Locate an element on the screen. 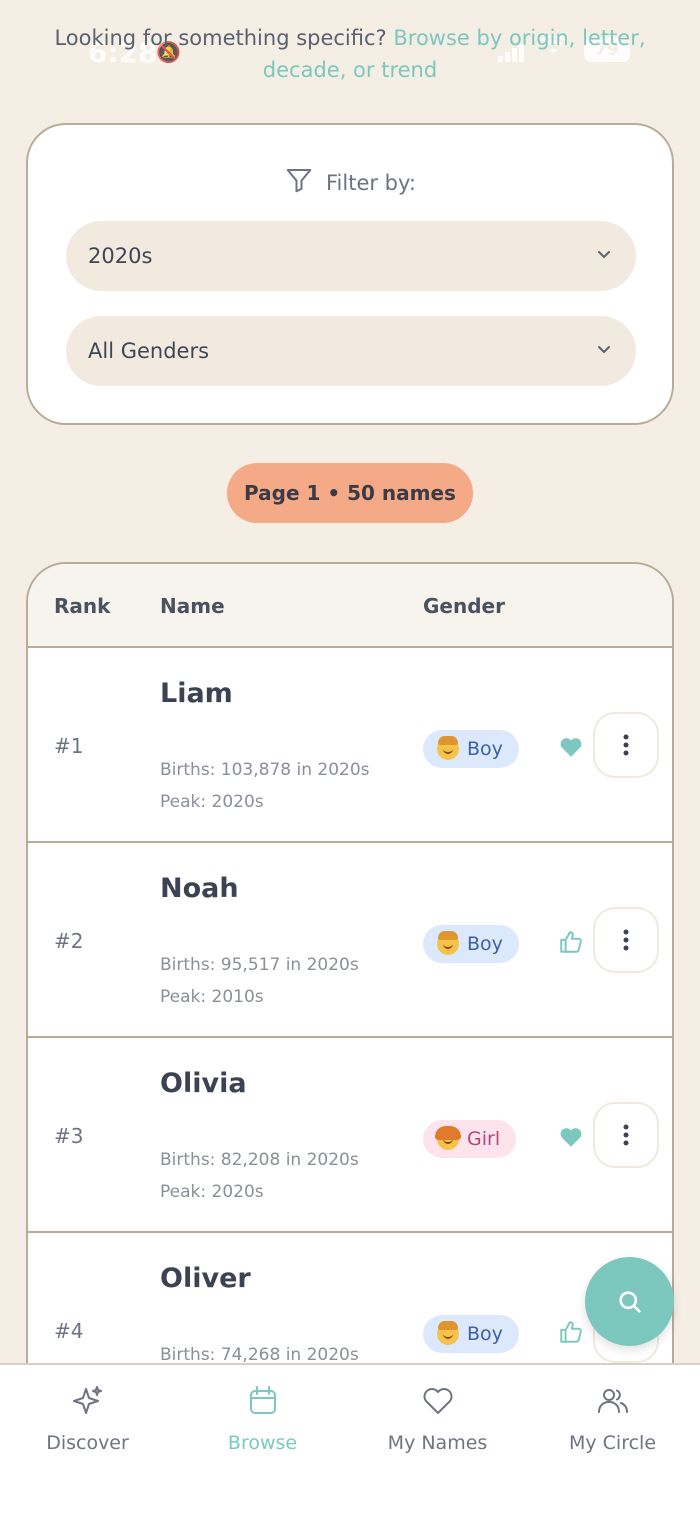  tab-label: My Names is located at coordinates (437, 1443).